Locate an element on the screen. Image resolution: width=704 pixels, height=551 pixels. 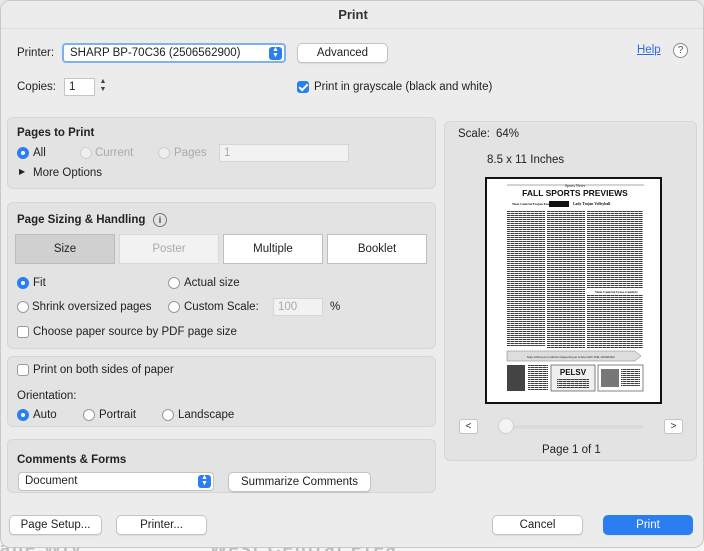
tab-booklet: Booklet is located at coordinates (377, 249).